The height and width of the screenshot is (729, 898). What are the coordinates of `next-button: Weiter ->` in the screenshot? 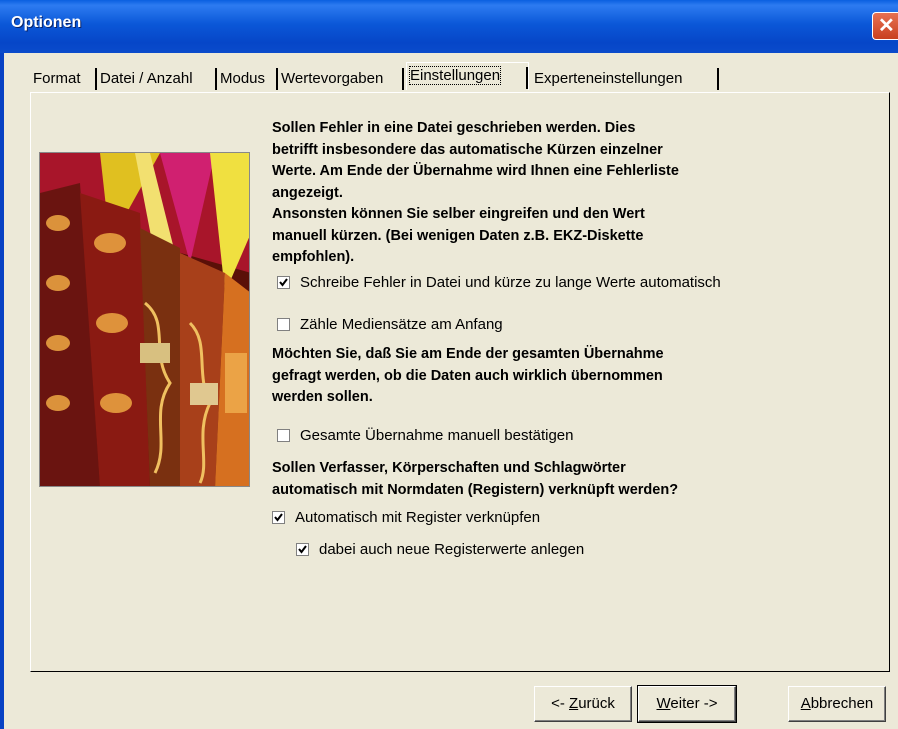 It's located at (687, 704).